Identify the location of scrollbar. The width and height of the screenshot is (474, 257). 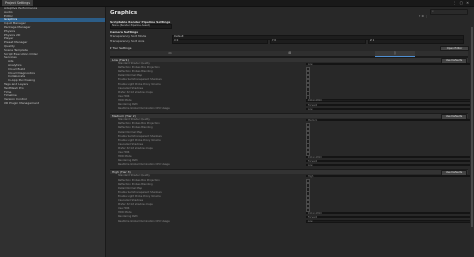
(472, 132).